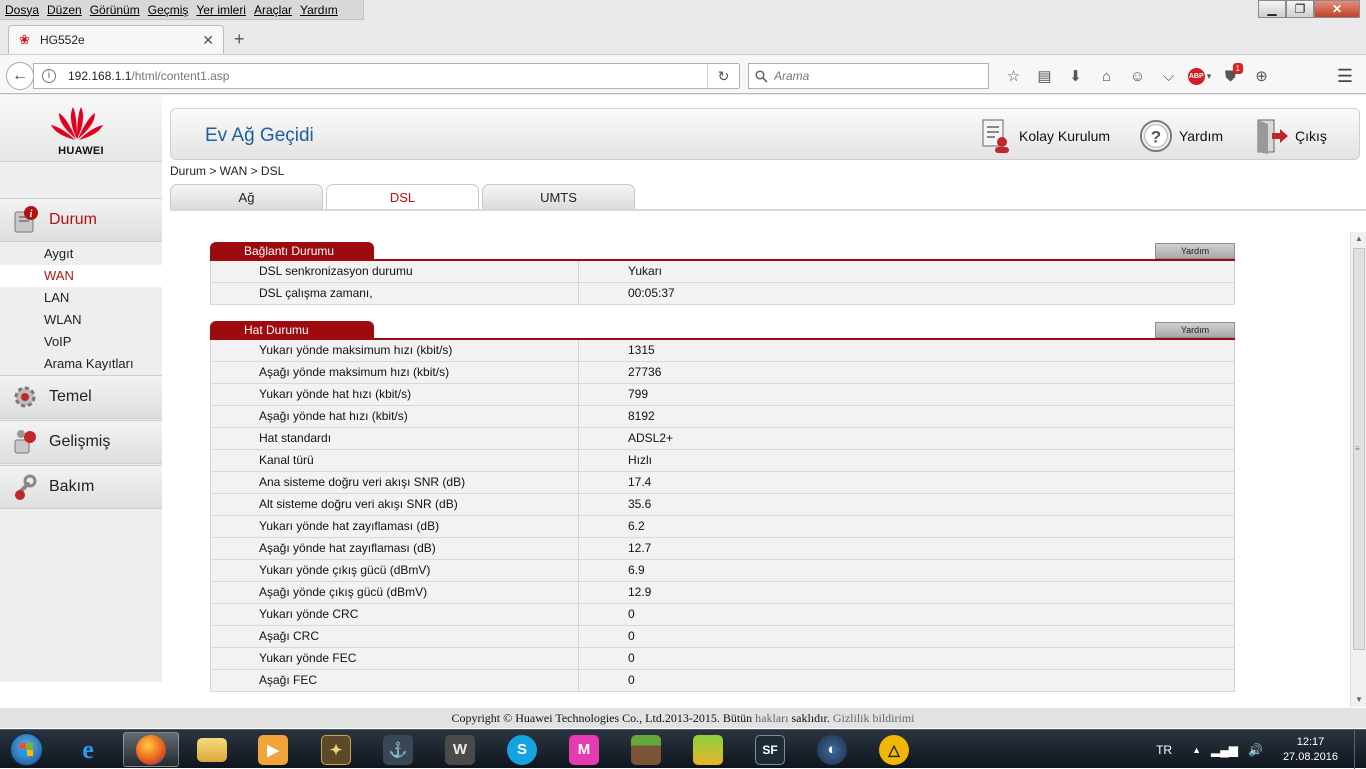  What do you see at coordinates (208, 40) in the screenshot?
I see `tab-close-icon: ✕` at bounding box center [208, 40].